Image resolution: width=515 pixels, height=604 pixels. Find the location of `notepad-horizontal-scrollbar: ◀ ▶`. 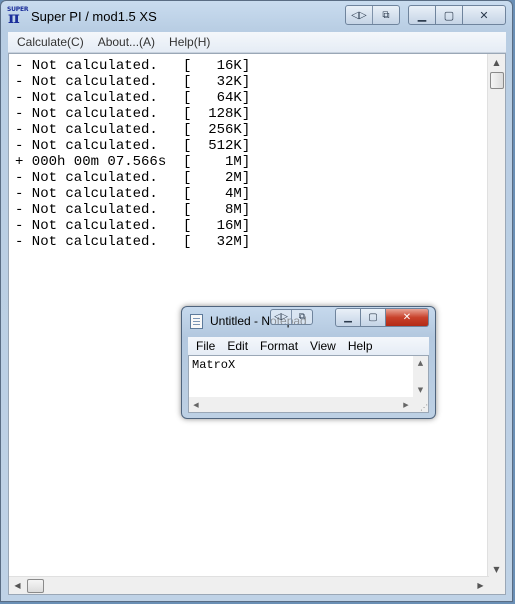

notepad-horizontal-scrollbar: ◀ ▶ is located at coordinates (301, 404).